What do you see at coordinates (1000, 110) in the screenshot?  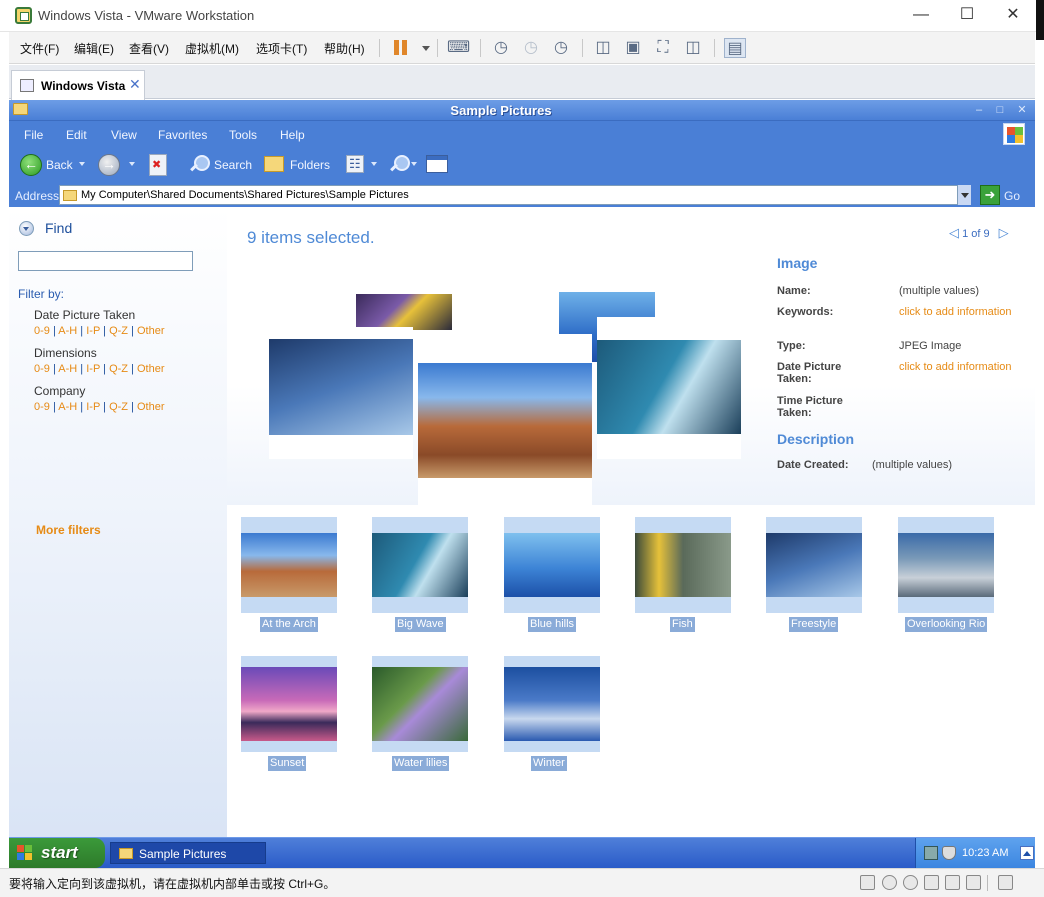 I see `explorer-maximize-button: □` at bounding box center [1000, 110].